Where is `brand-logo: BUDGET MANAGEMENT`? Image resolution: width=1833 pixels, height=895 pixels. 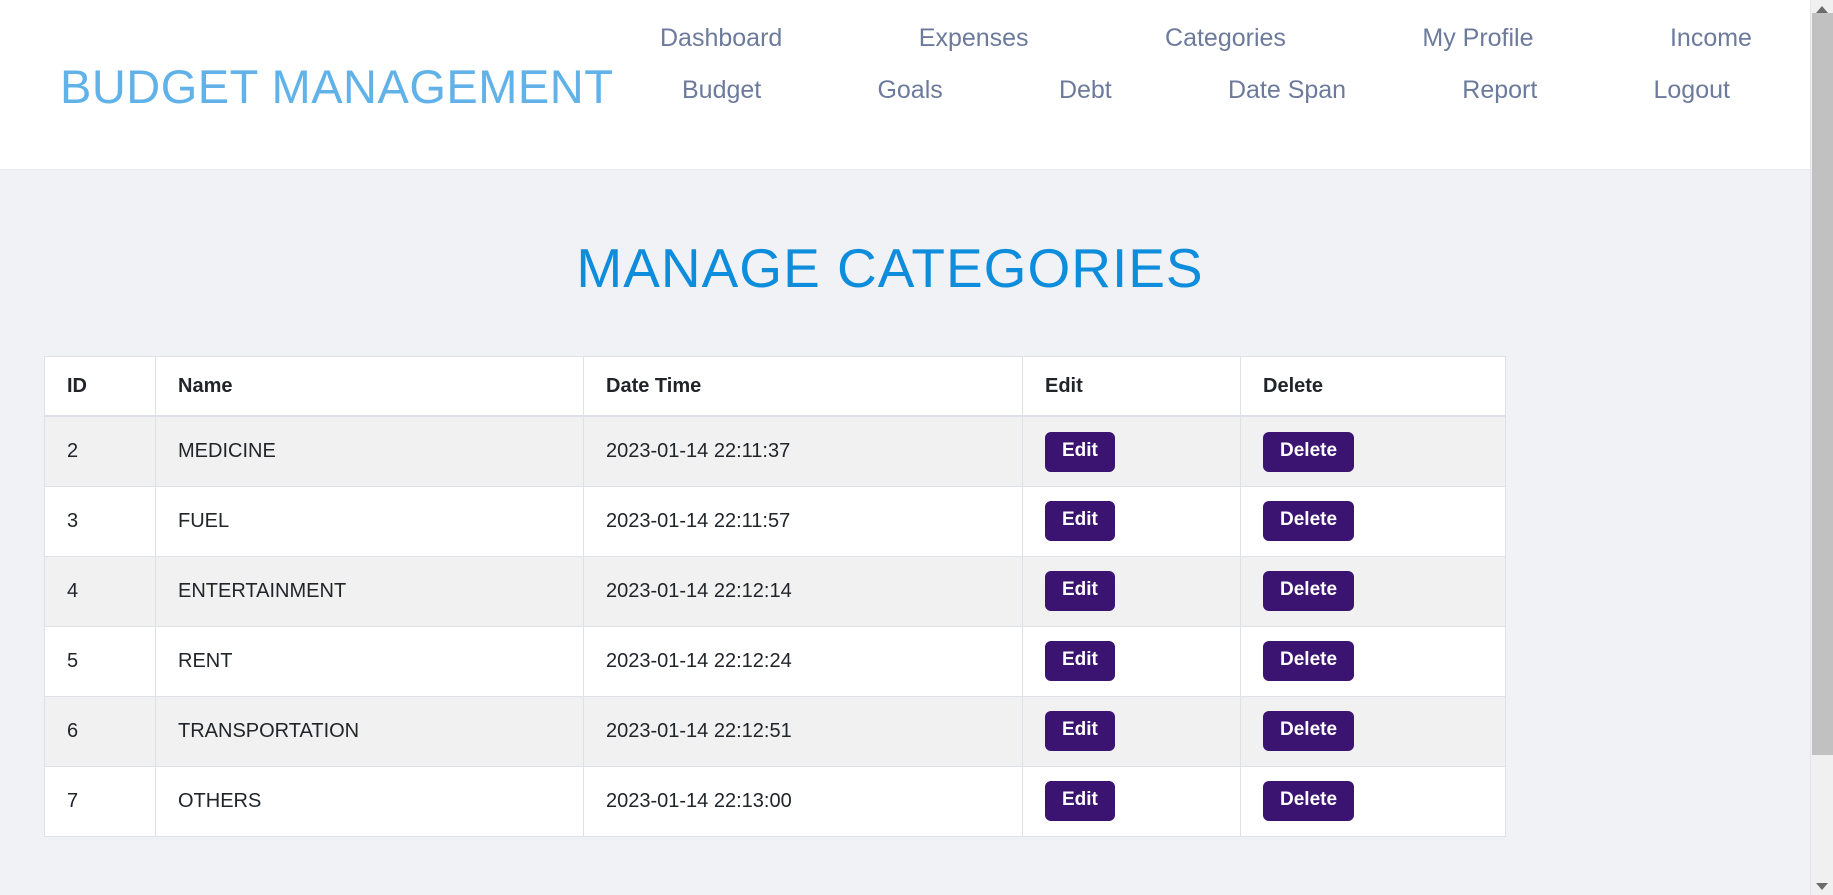 brand-logo: BUDGET MANAGEMENT is located at coordinates (336, 86).